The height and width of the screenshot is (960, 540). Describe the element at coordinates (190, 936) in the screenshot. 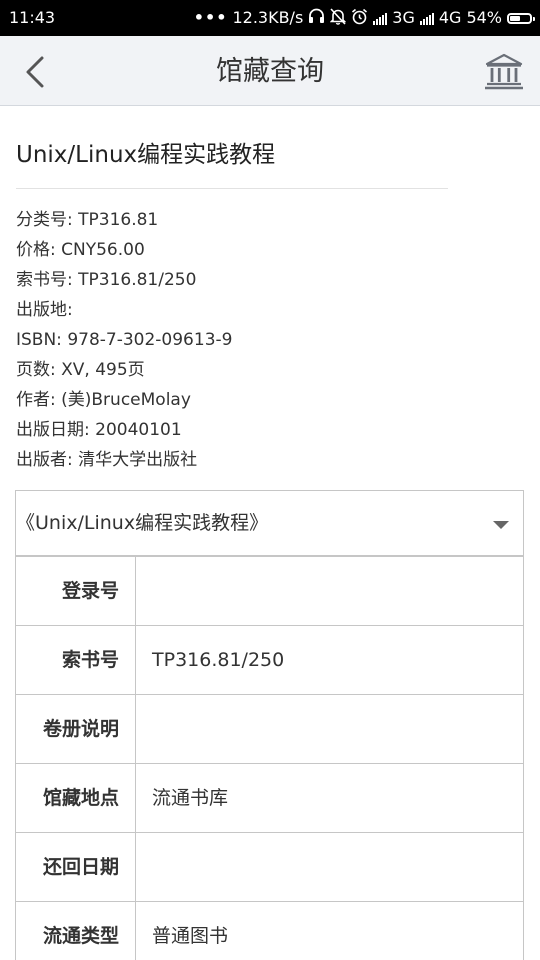

I see `holdings-value: 普通图书` at that location.